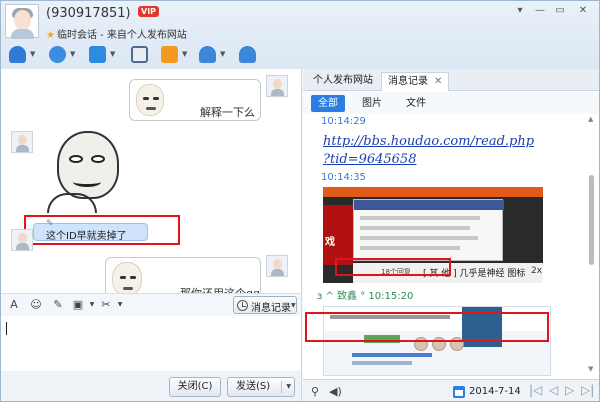  What do you see at coordinates (590, 369) in the screenshot?
I see `scroll-down-icon: ▼` at bounding box center [590, 369].